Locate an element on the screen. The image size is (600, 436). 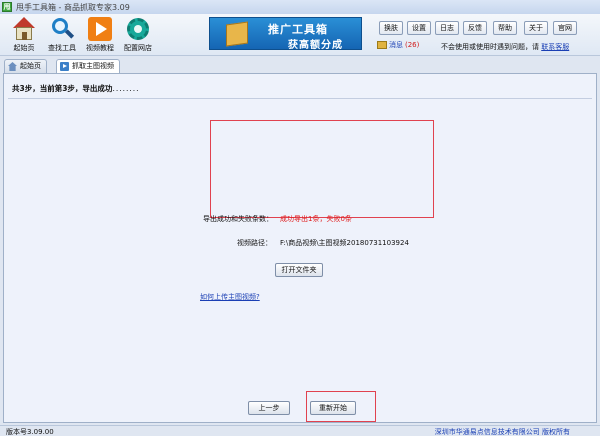
tab-bar: 起始页 抓取主图视频 is located at coordinates (300, 65).